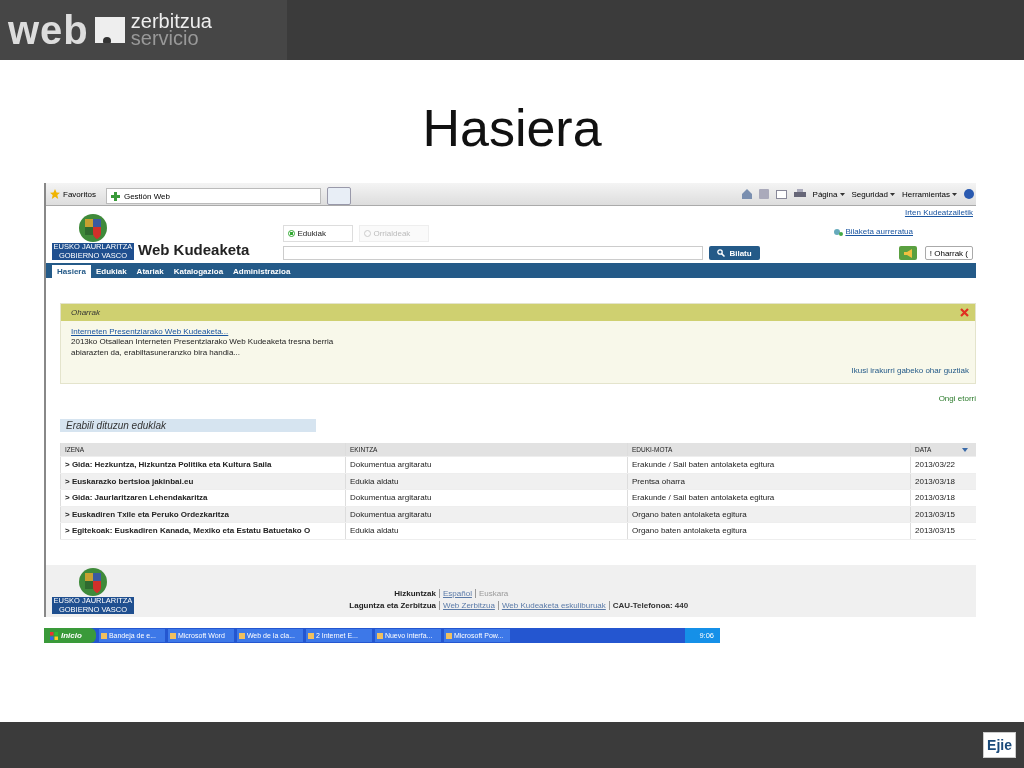  I want to click on nav-tab: Katalogazioa, so click(198, 271).